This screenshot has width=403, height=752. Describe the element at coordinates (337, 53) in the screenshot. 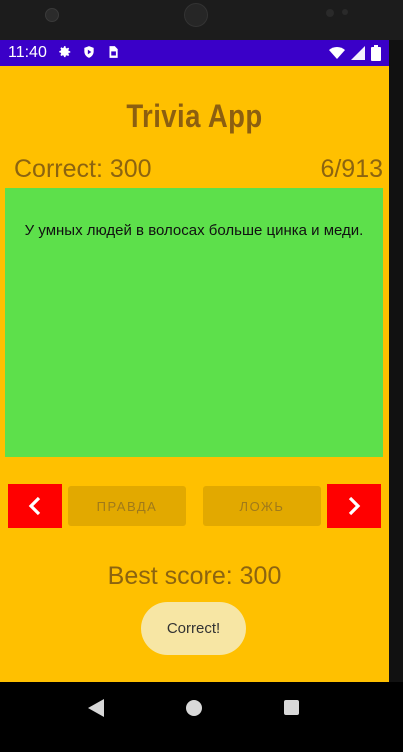

I see `wifi-icon` at that location.